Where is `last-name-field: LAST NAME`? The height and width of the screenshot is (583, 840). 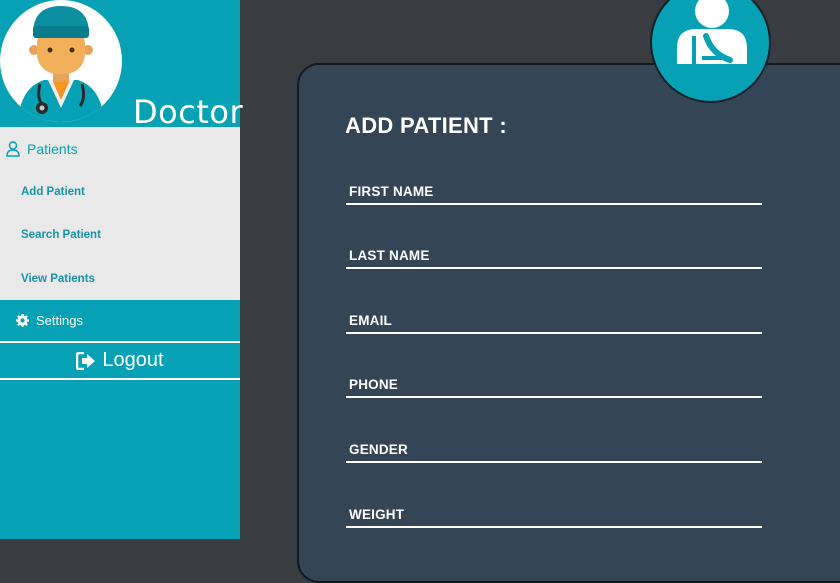
last-name-field: LAST NAME is located at coordinates (554, 257).